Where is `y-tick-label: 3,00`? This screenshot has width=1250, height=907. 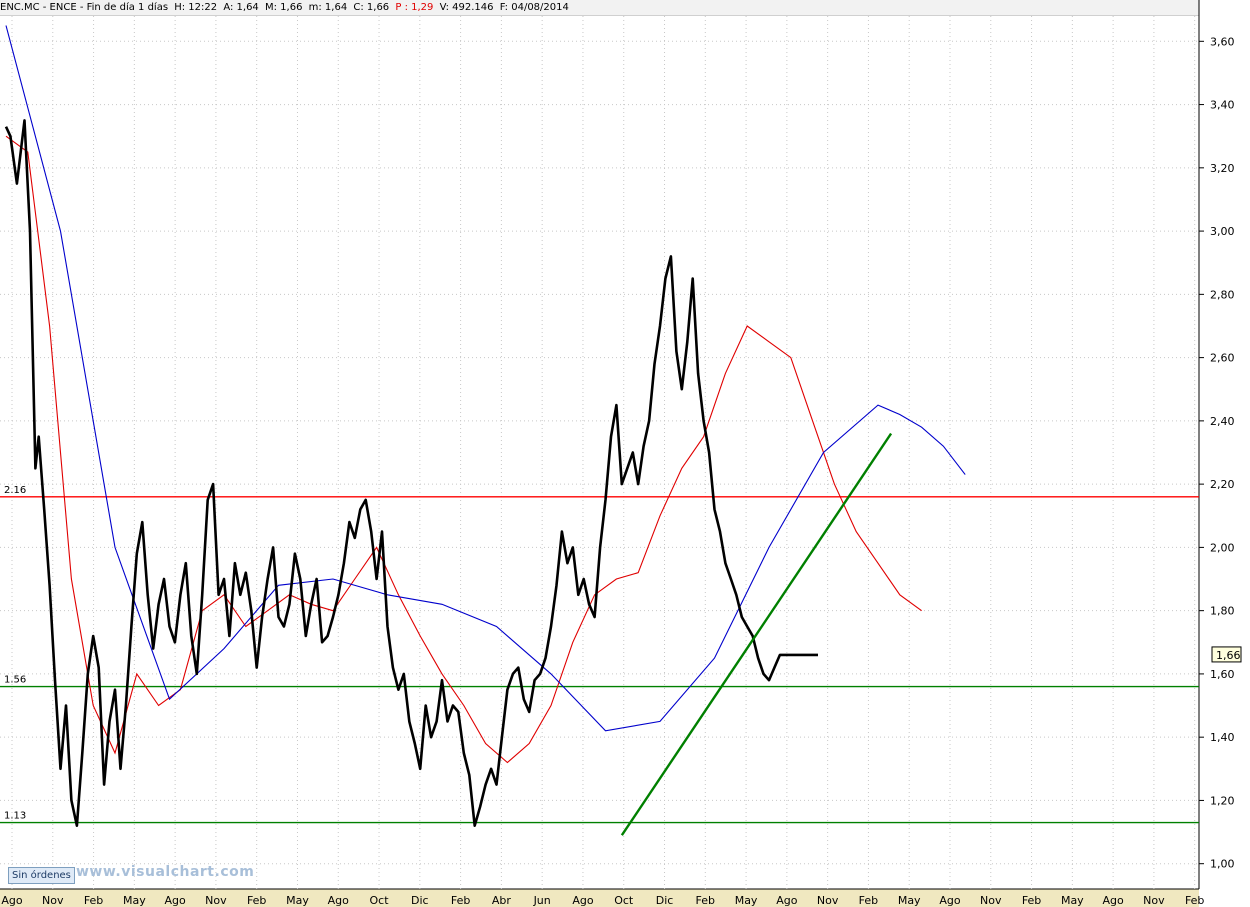 y-tick-label: 3,00 is located at coordinates (1222, 231).